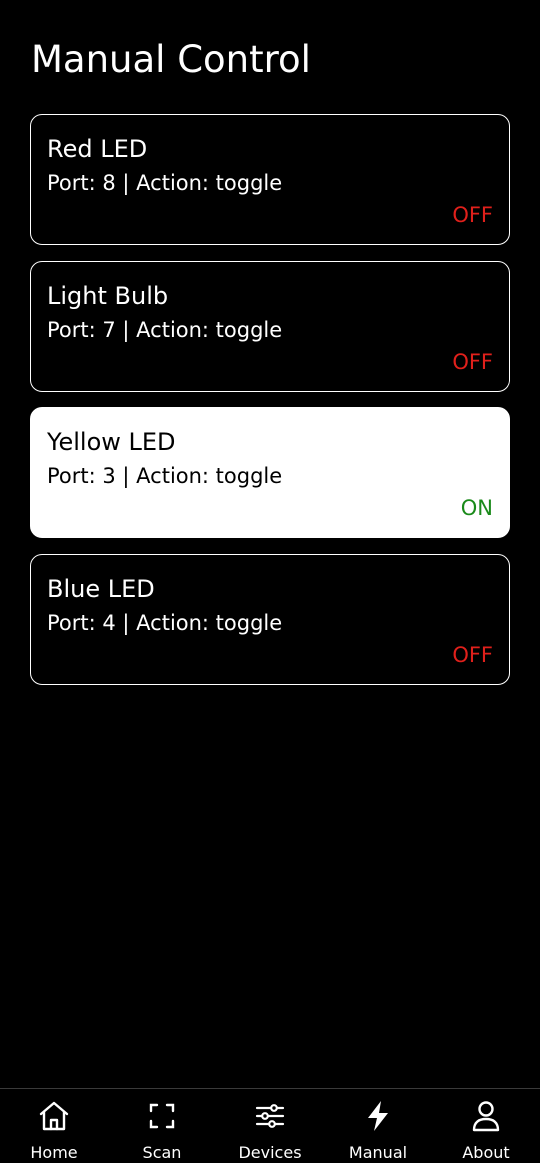  Describe the element at coordinates (486, 1152) in the screenshot. I see `nav-label: About` at that location.